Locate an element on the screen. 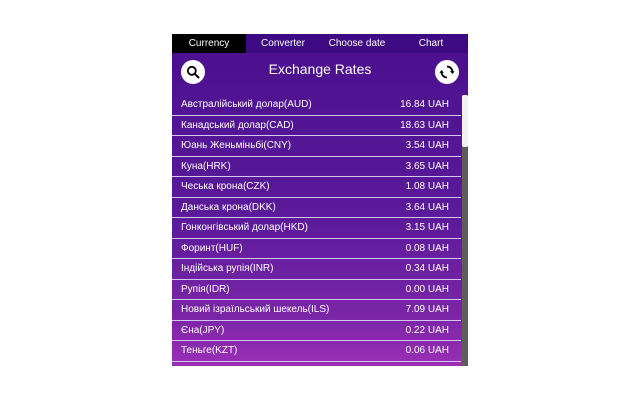 Image resolution: width=640 pixels, height=400 pixels. currency-rate: 0.08 UAH is located at coordinates (427, 248).